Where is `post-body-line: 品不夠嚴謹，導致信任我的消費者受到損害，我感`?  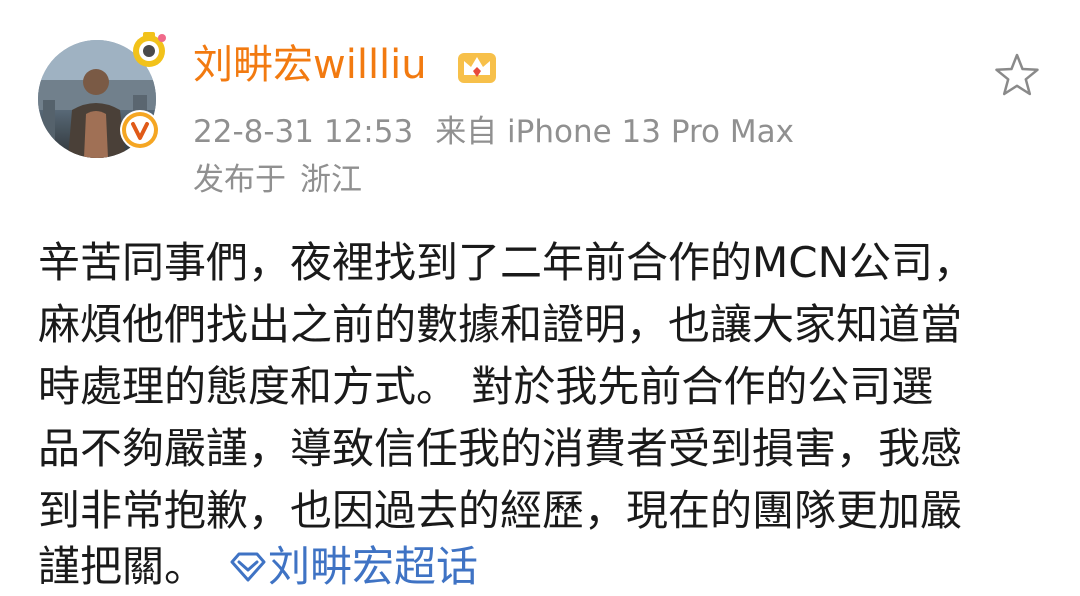
post-body-line: 品不夠嚴謹，導致信任我的消費者受到損害，我感 is located at coordinates (500, 448).